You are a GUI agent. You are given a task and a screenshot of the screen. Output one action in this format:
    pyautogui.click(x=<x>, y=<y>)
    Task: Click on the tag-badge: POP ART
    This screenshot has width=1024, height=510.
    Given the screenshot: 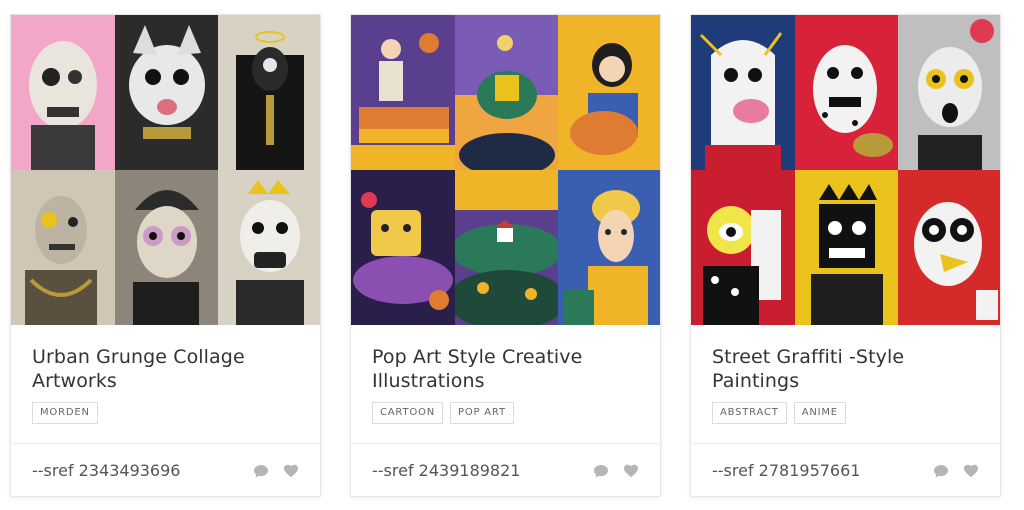 What is the action you would take?
    pyautogui.click(x=481, y=413)
    